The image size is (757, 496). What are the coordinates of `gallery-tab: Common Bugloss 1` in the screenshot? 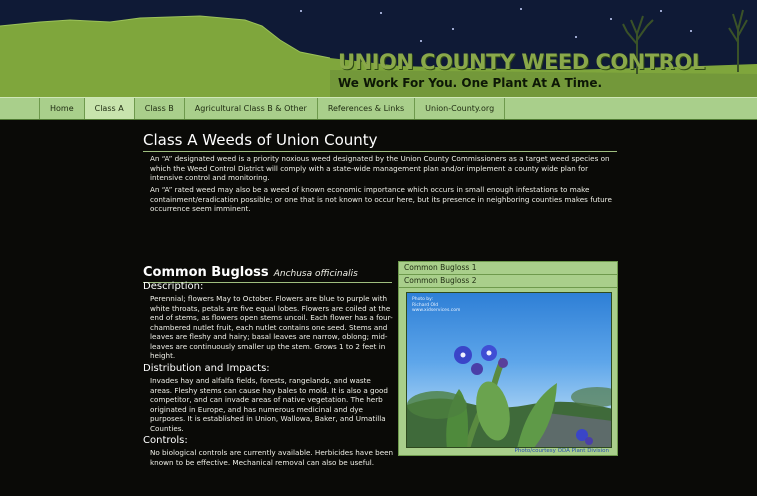 It's located at (508, 268).